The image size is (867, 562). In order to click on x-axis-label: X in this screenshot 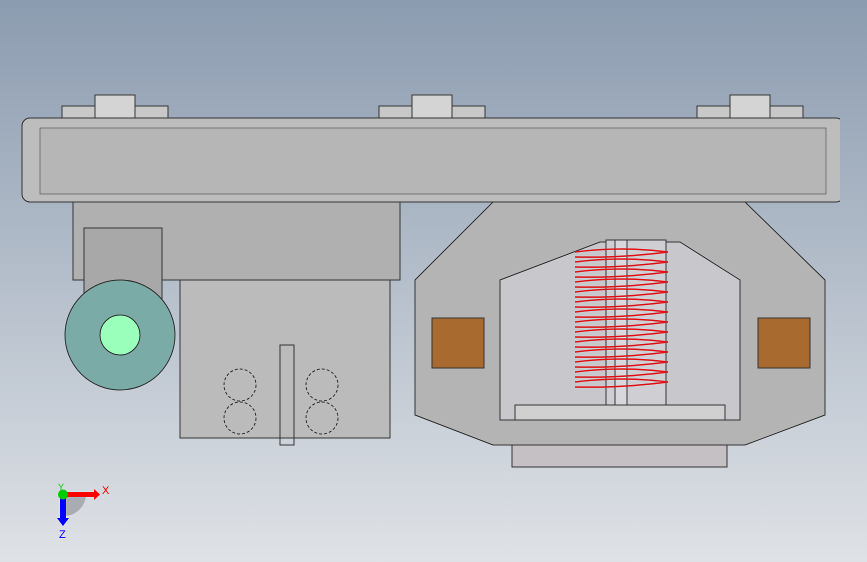, I will do `click(106, 491)`.